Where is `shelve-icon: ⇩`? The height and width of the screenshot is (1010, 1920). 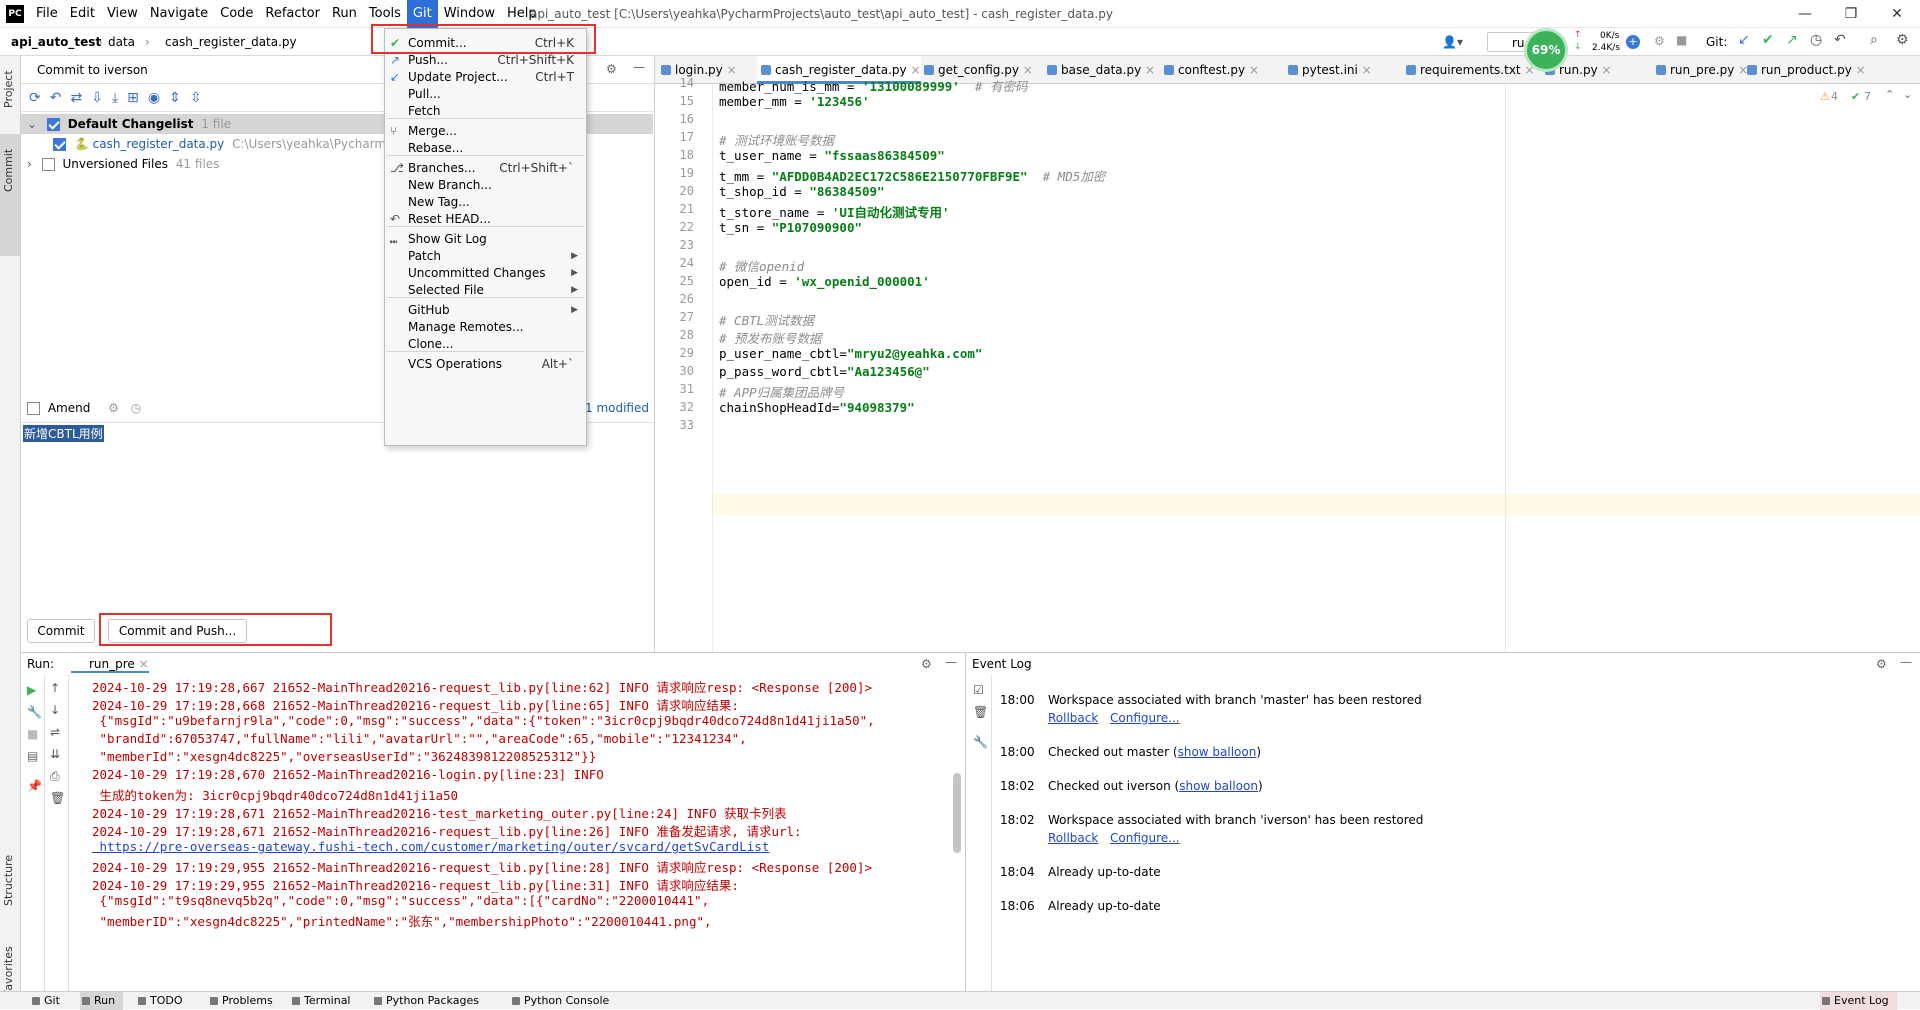 shelve-icon: ⇩ is located at coordinates (97, 98).